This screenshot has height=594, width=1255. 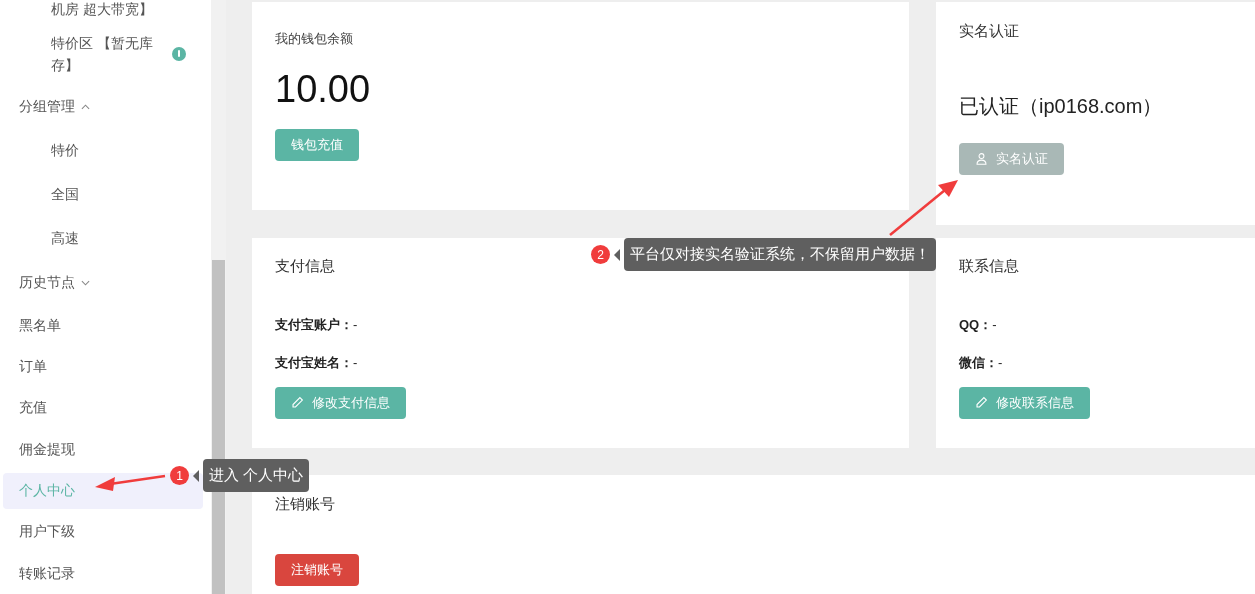 I want to click on sidebar-item: 高速, so click(x=103, y=238).